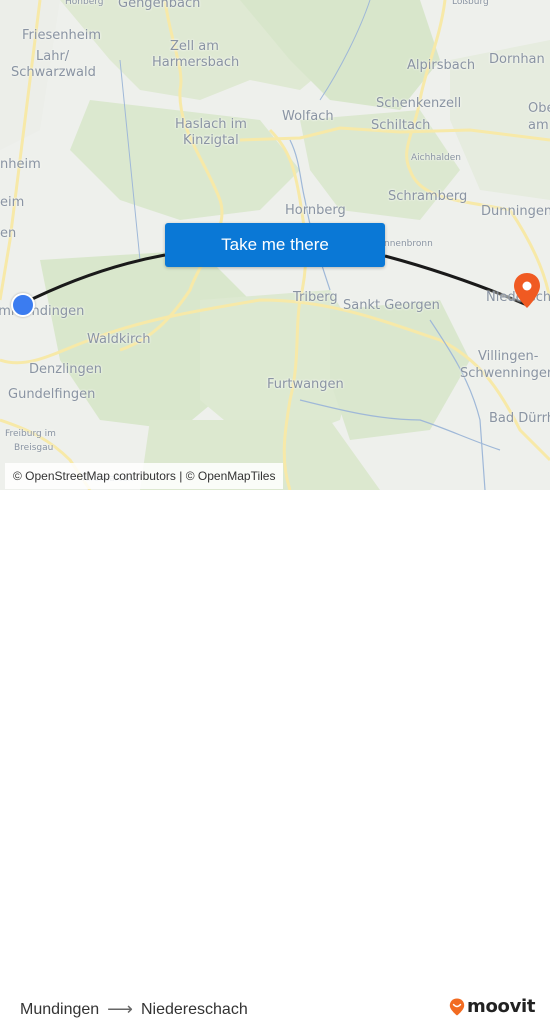 This screenshot has height=1020, width=550. Describe the element at coordinates (120, 1009) in the screenshot. I see `arrow-right-icon: ⟶` at that location.